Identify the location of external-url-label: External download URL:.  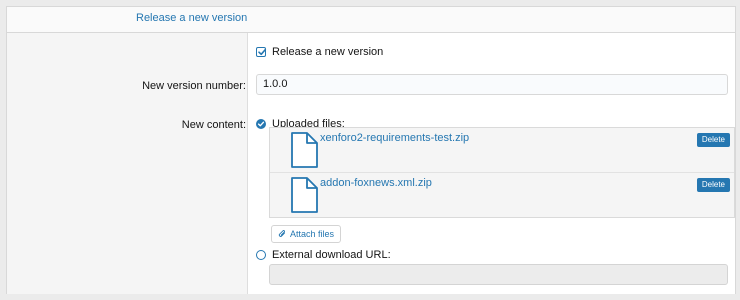
(331, 255).